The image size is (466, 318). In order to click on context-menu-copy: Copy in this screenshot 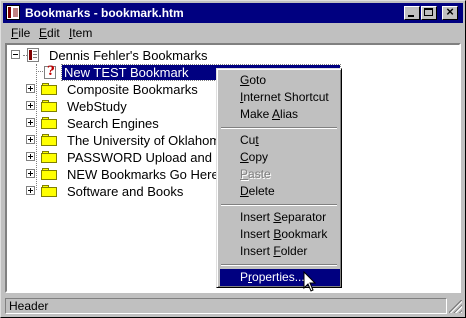, I will do `click(280, 157)`.